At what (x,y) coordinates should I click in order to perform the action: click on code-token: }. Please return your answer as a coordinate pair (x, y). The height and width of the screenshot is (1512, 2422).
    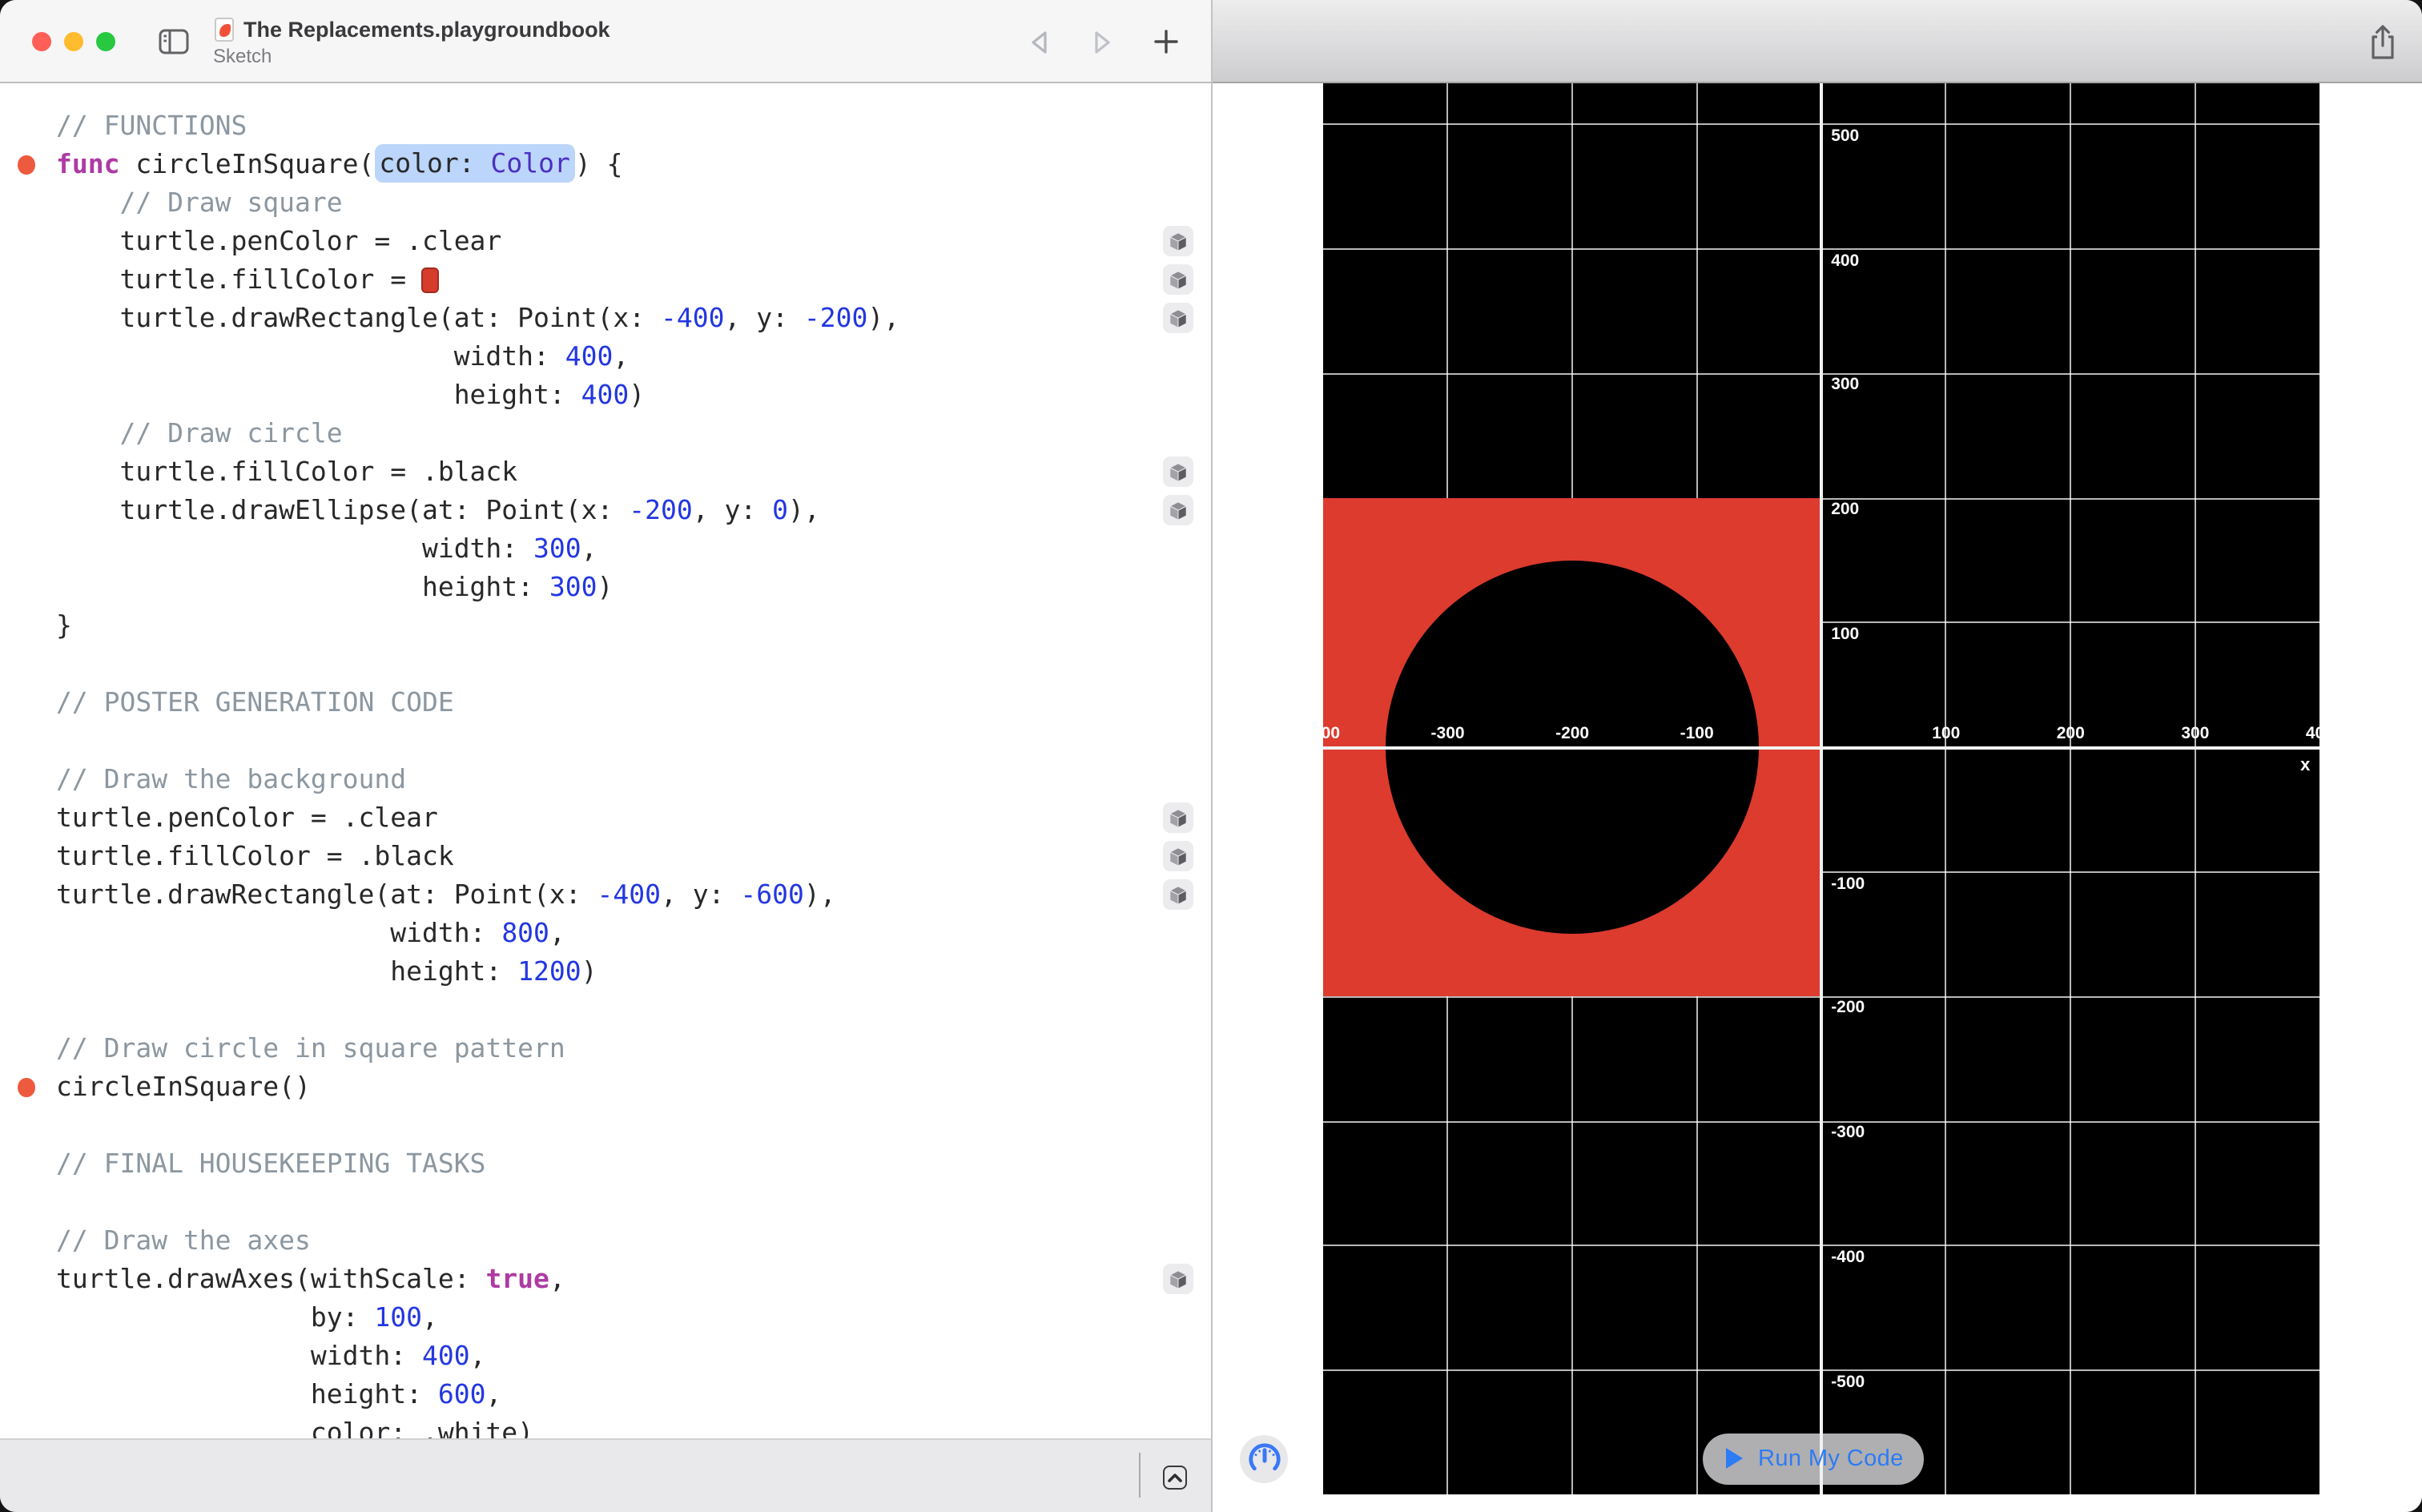
    Looking at the image, I should click on (64, 625).